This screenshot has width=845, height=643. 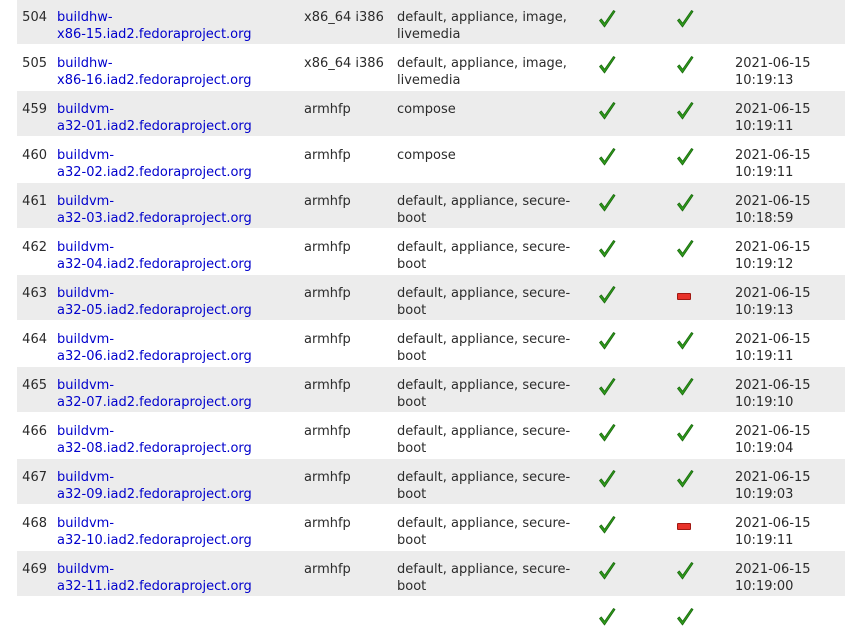 What do you see at coordinates (34, 523) in the screenshot?
I see `host-id: 468` at bounding box center [34, 523].